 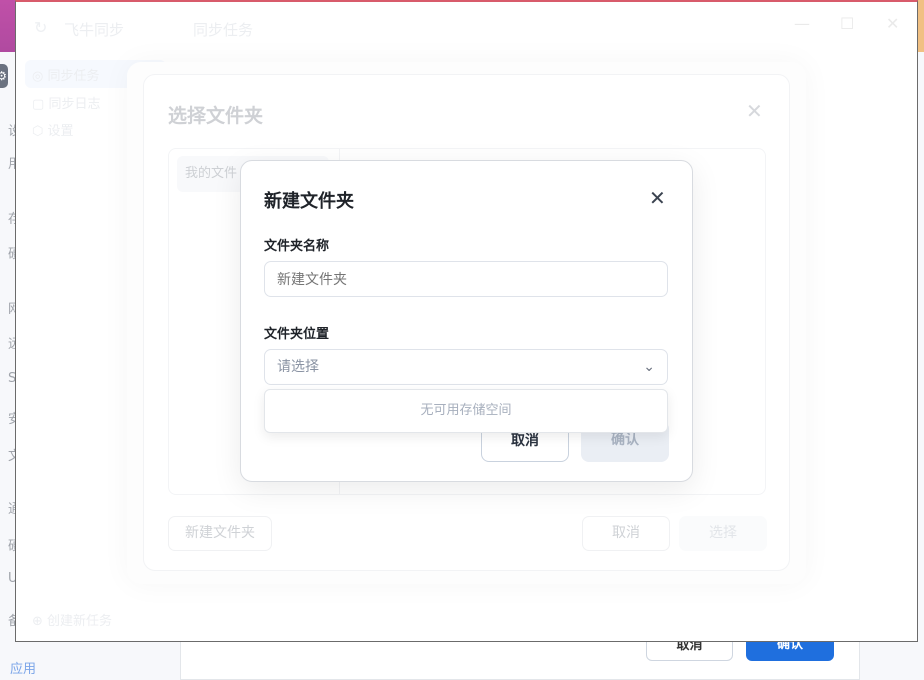 What do you see at coordinates (74, 104) in the screenshot?
I see `sidebar-item-label: 同步日志` at bounding box center [74, 104].